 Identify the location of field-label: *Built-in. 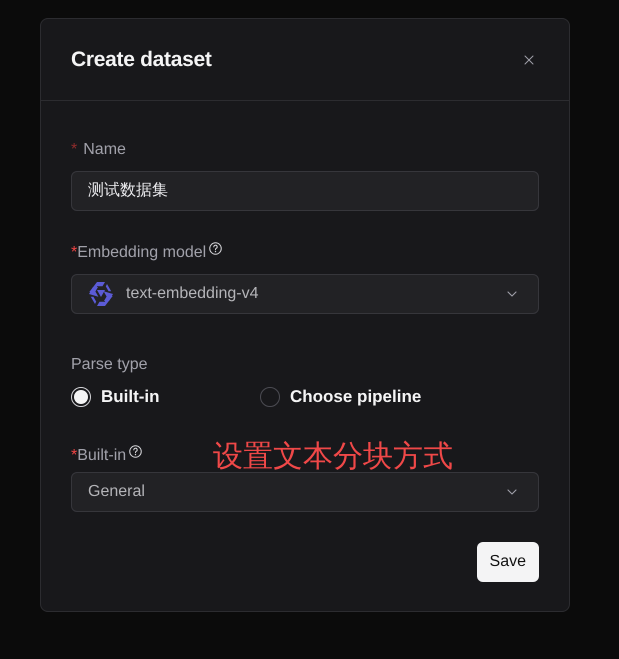
(98, 456).